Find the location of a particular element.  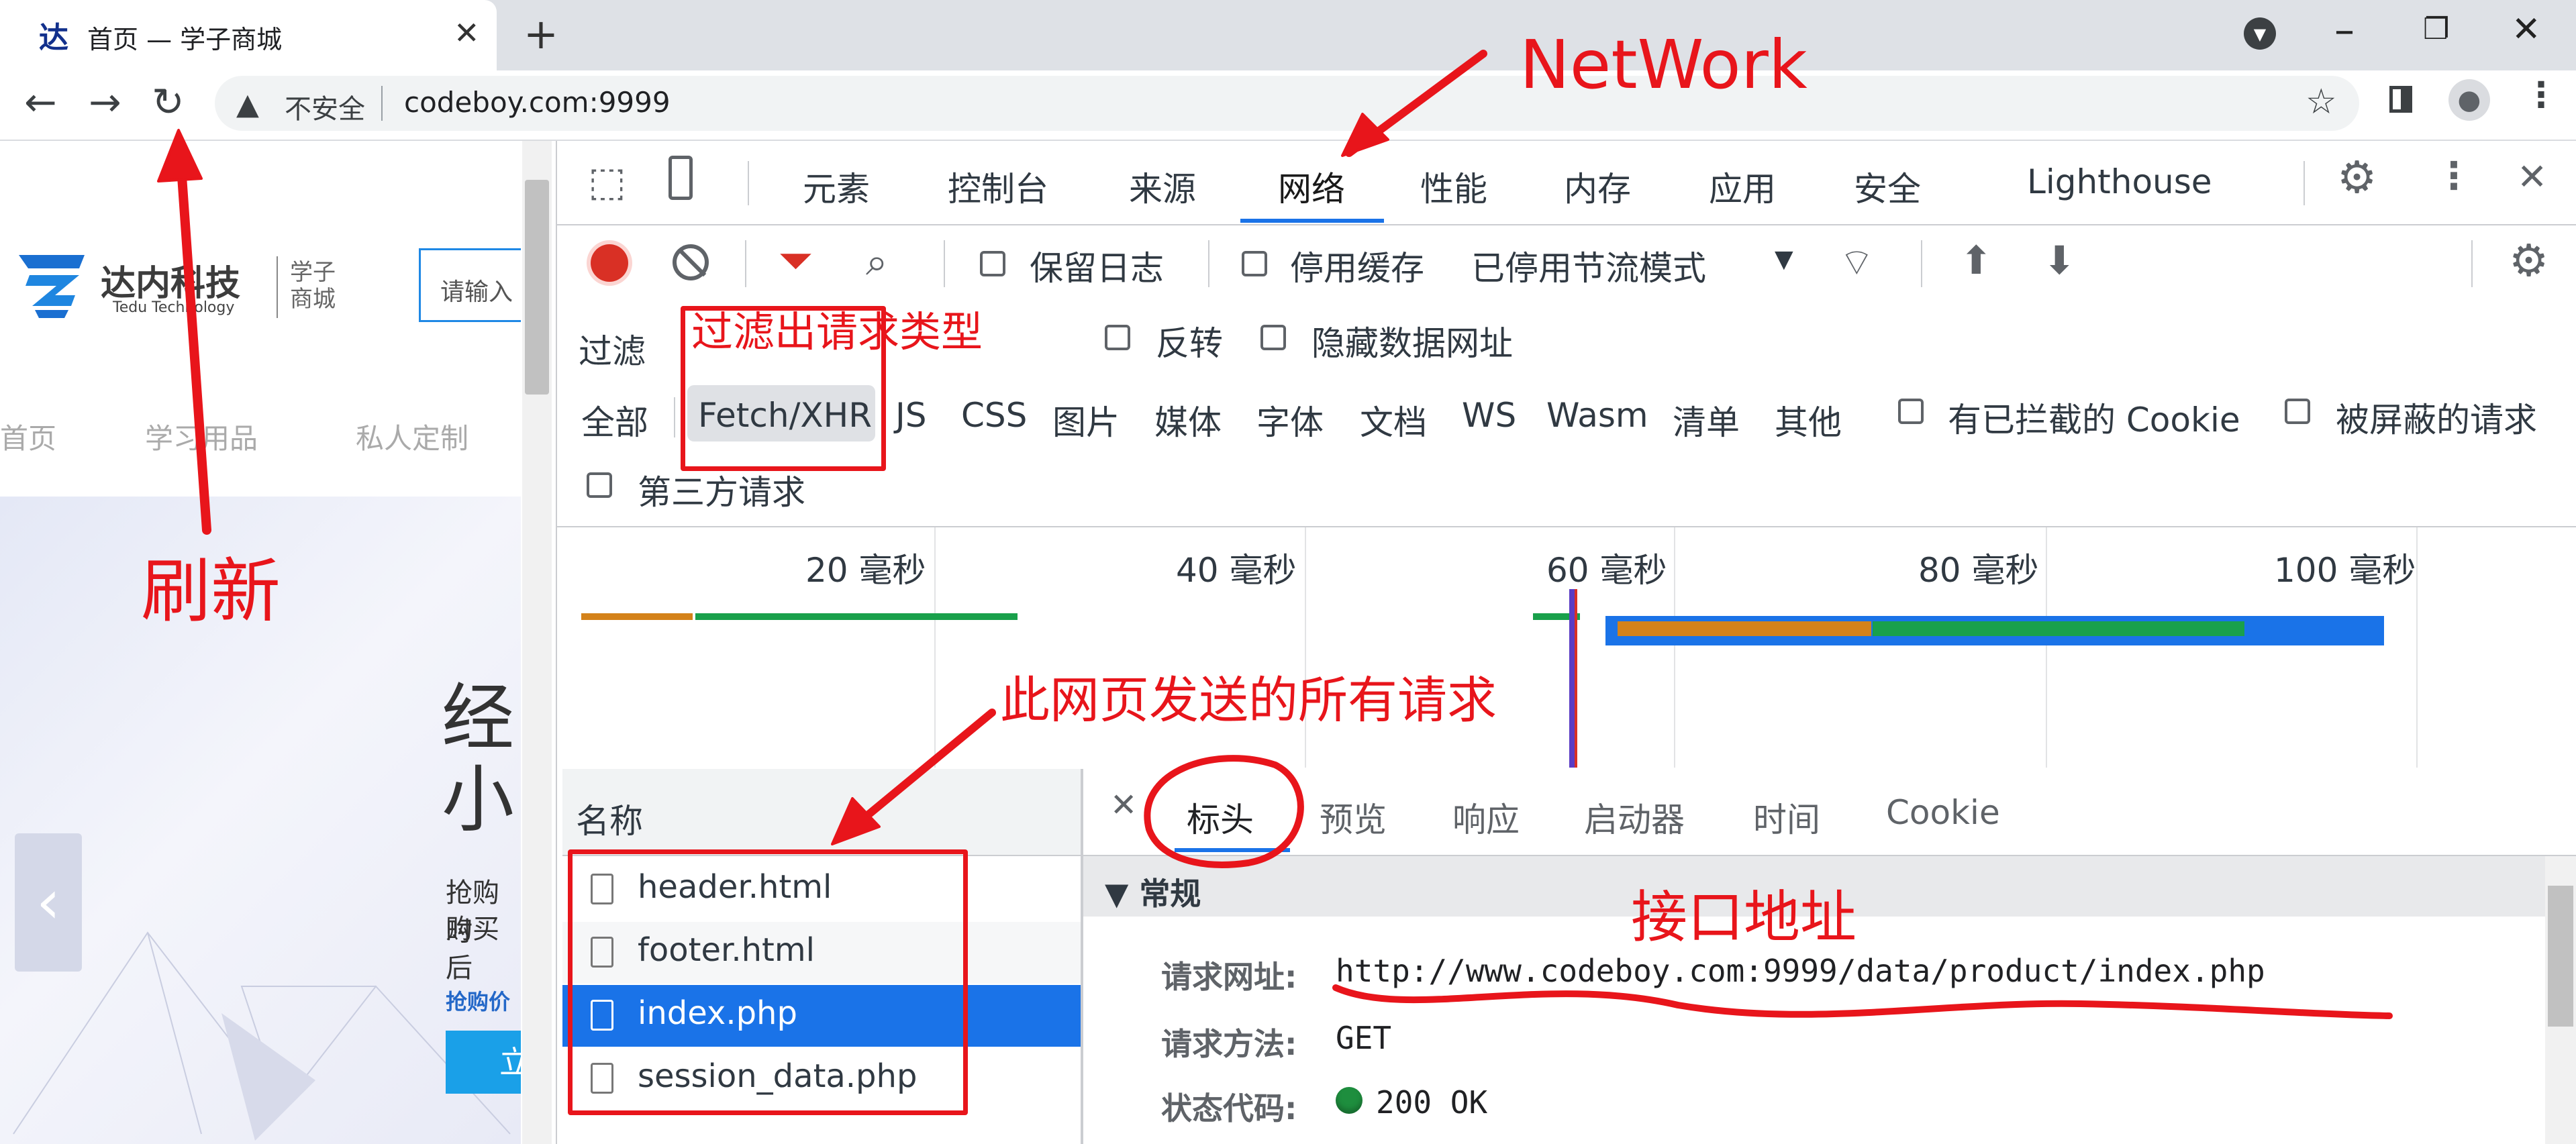

annotation-filter-type: 过滤出请求类型 is located at coordinates (837, 331).